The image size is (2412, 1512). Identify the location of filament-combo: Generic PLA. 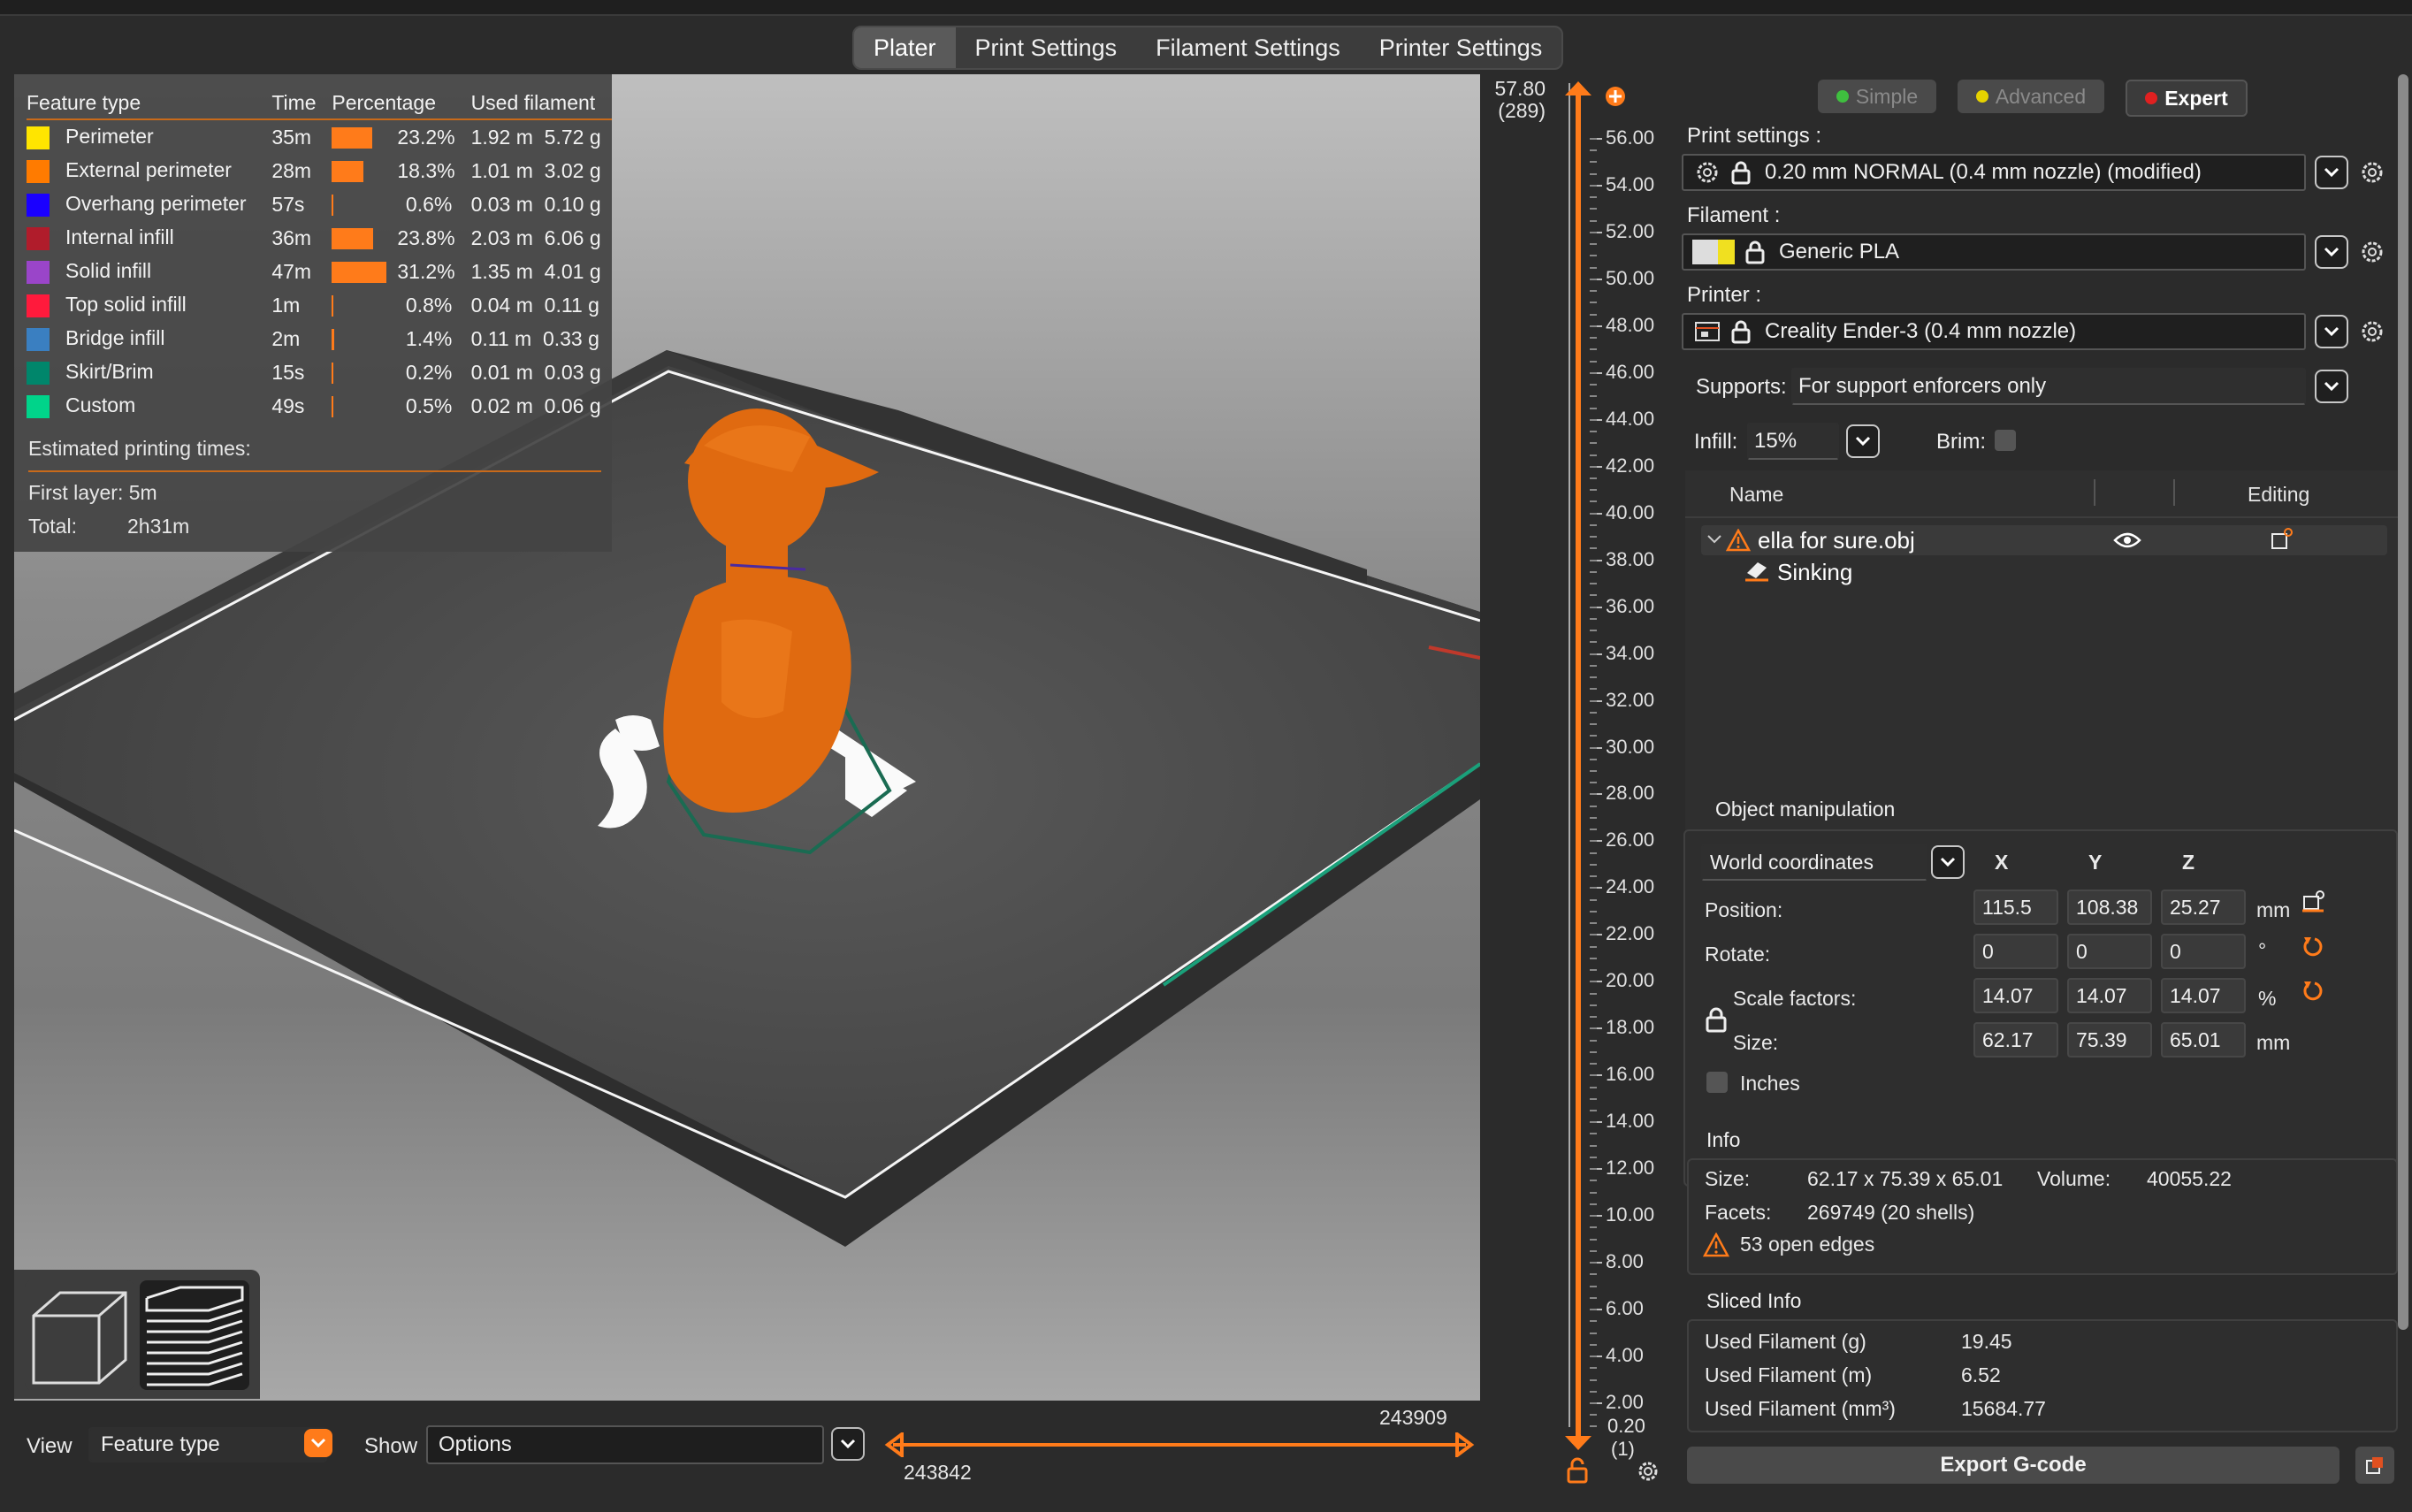
(1994, 252).